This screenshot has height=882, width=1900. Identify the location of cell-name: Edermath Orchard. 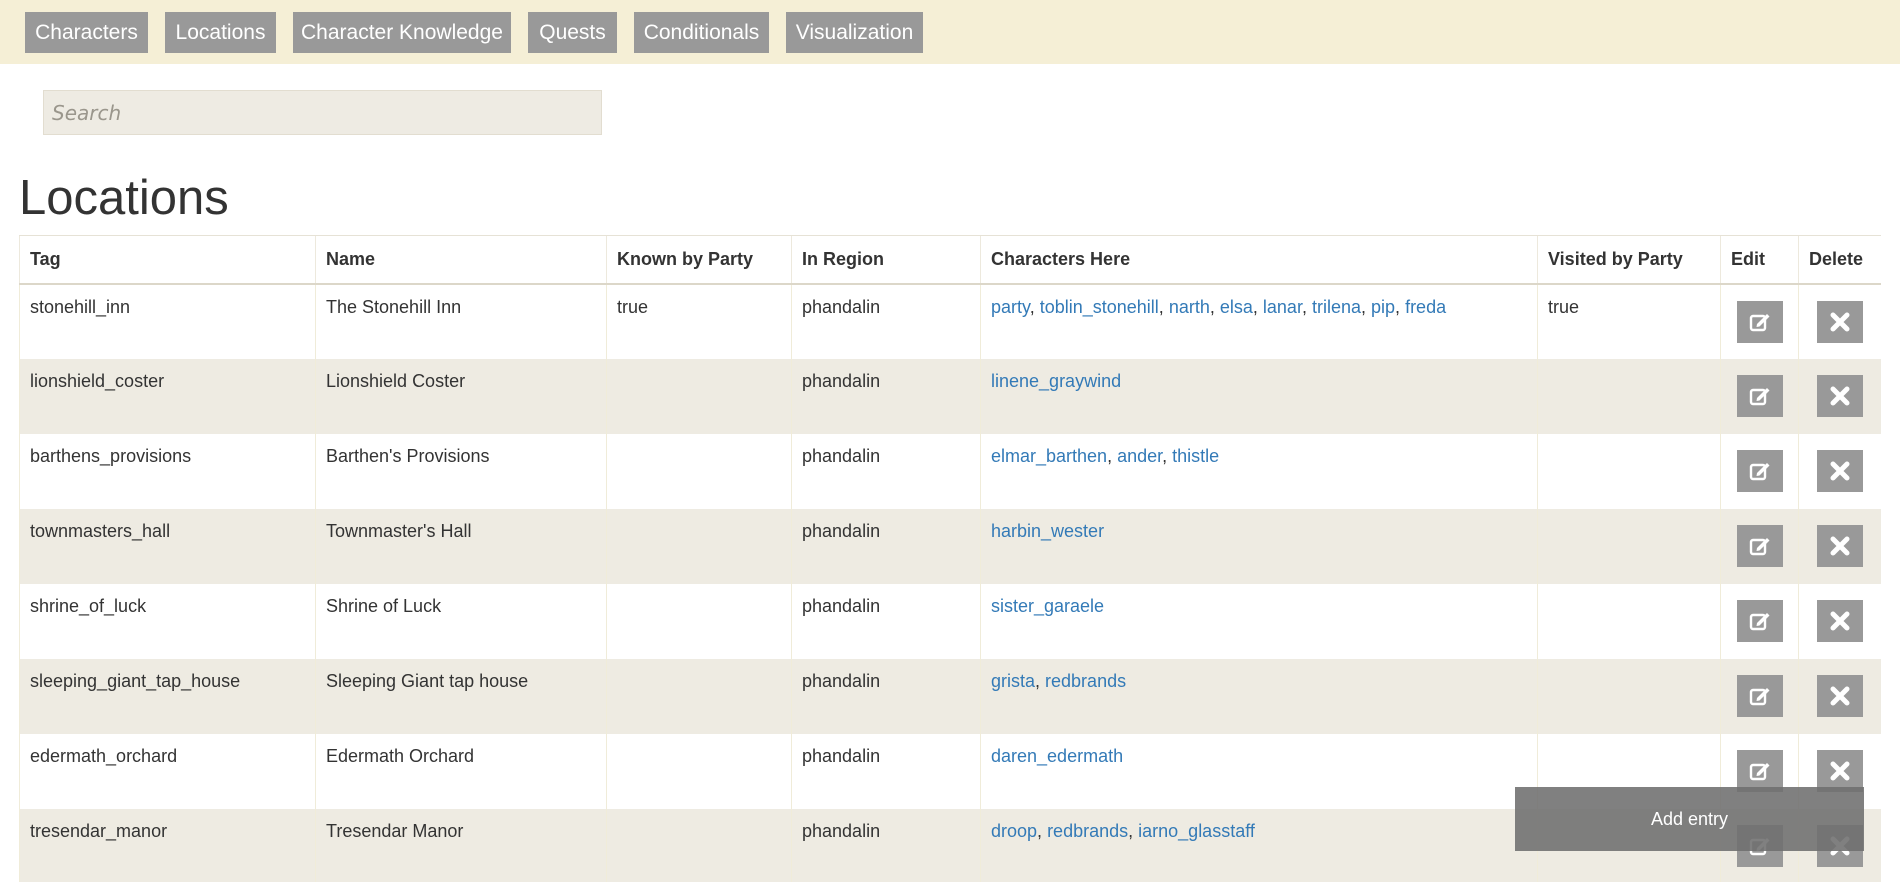
(461, 771).